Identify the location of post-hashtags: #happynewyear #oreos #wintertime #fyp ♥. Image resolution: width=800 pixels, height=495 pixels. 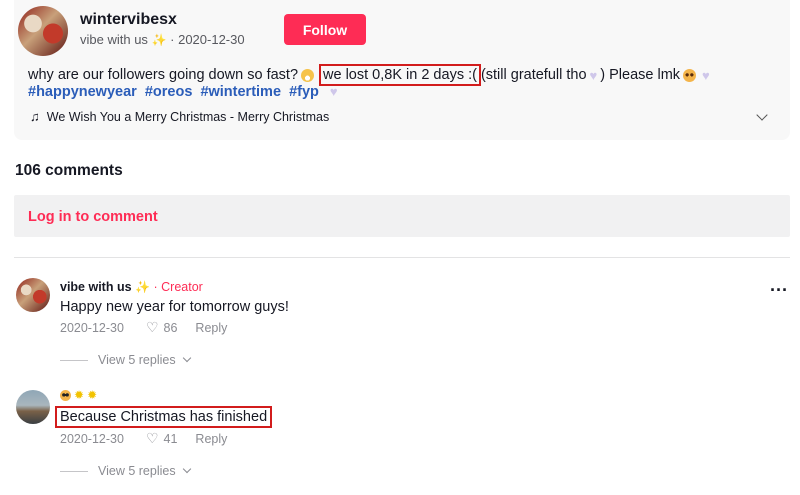
(185, 92).